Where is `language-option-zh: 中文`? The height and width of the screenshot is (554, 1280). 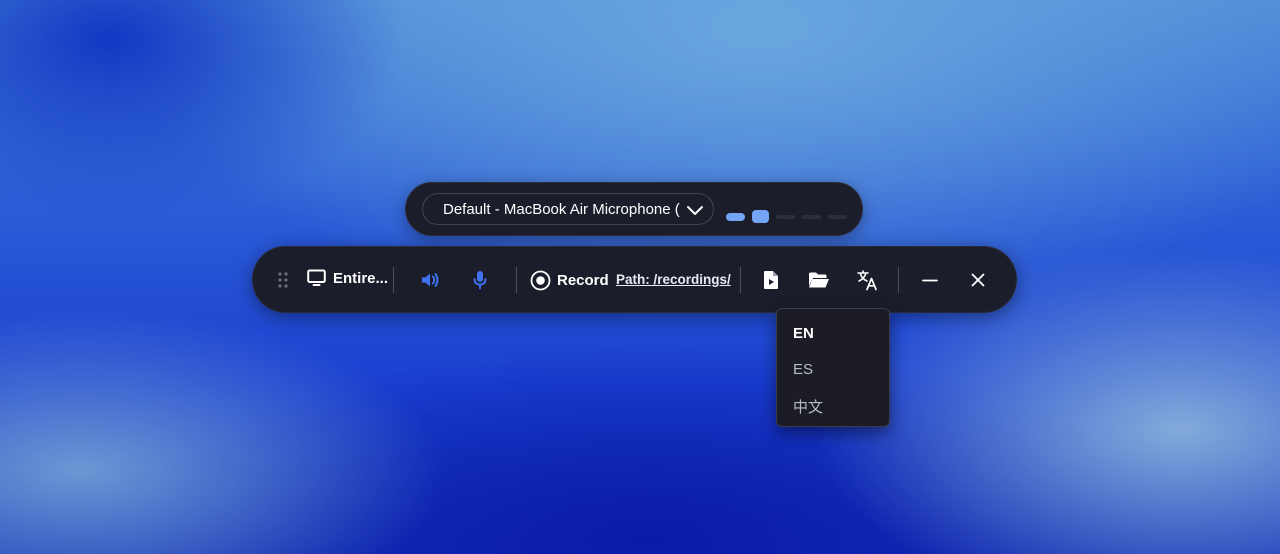 language-option-zh: 中文 is located at coordinates (808, 406).